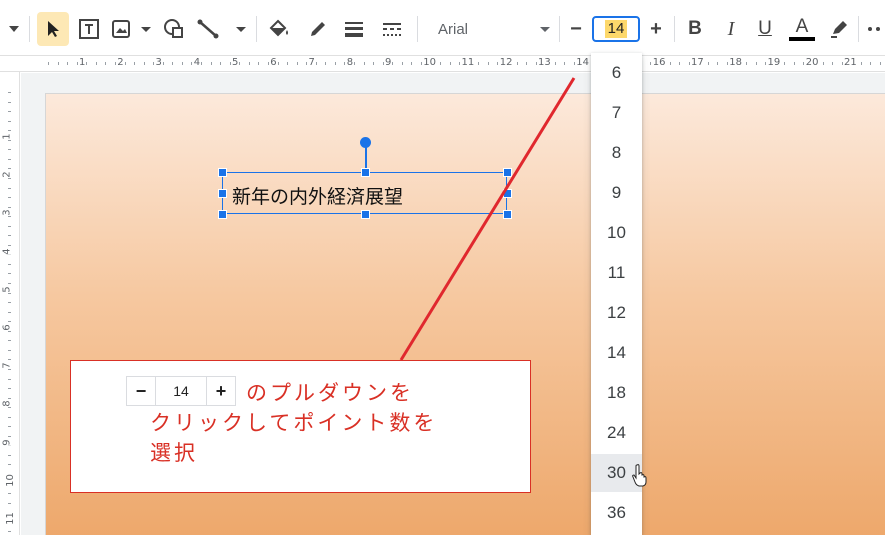 Image resolution: width=885 pixels, height=535 pixels. What do you see at coordinates (442, 64) in the screenshot?
I see `horizontal-ruler: 123456789101112131415161718192021` at bounding box center [442, 64].